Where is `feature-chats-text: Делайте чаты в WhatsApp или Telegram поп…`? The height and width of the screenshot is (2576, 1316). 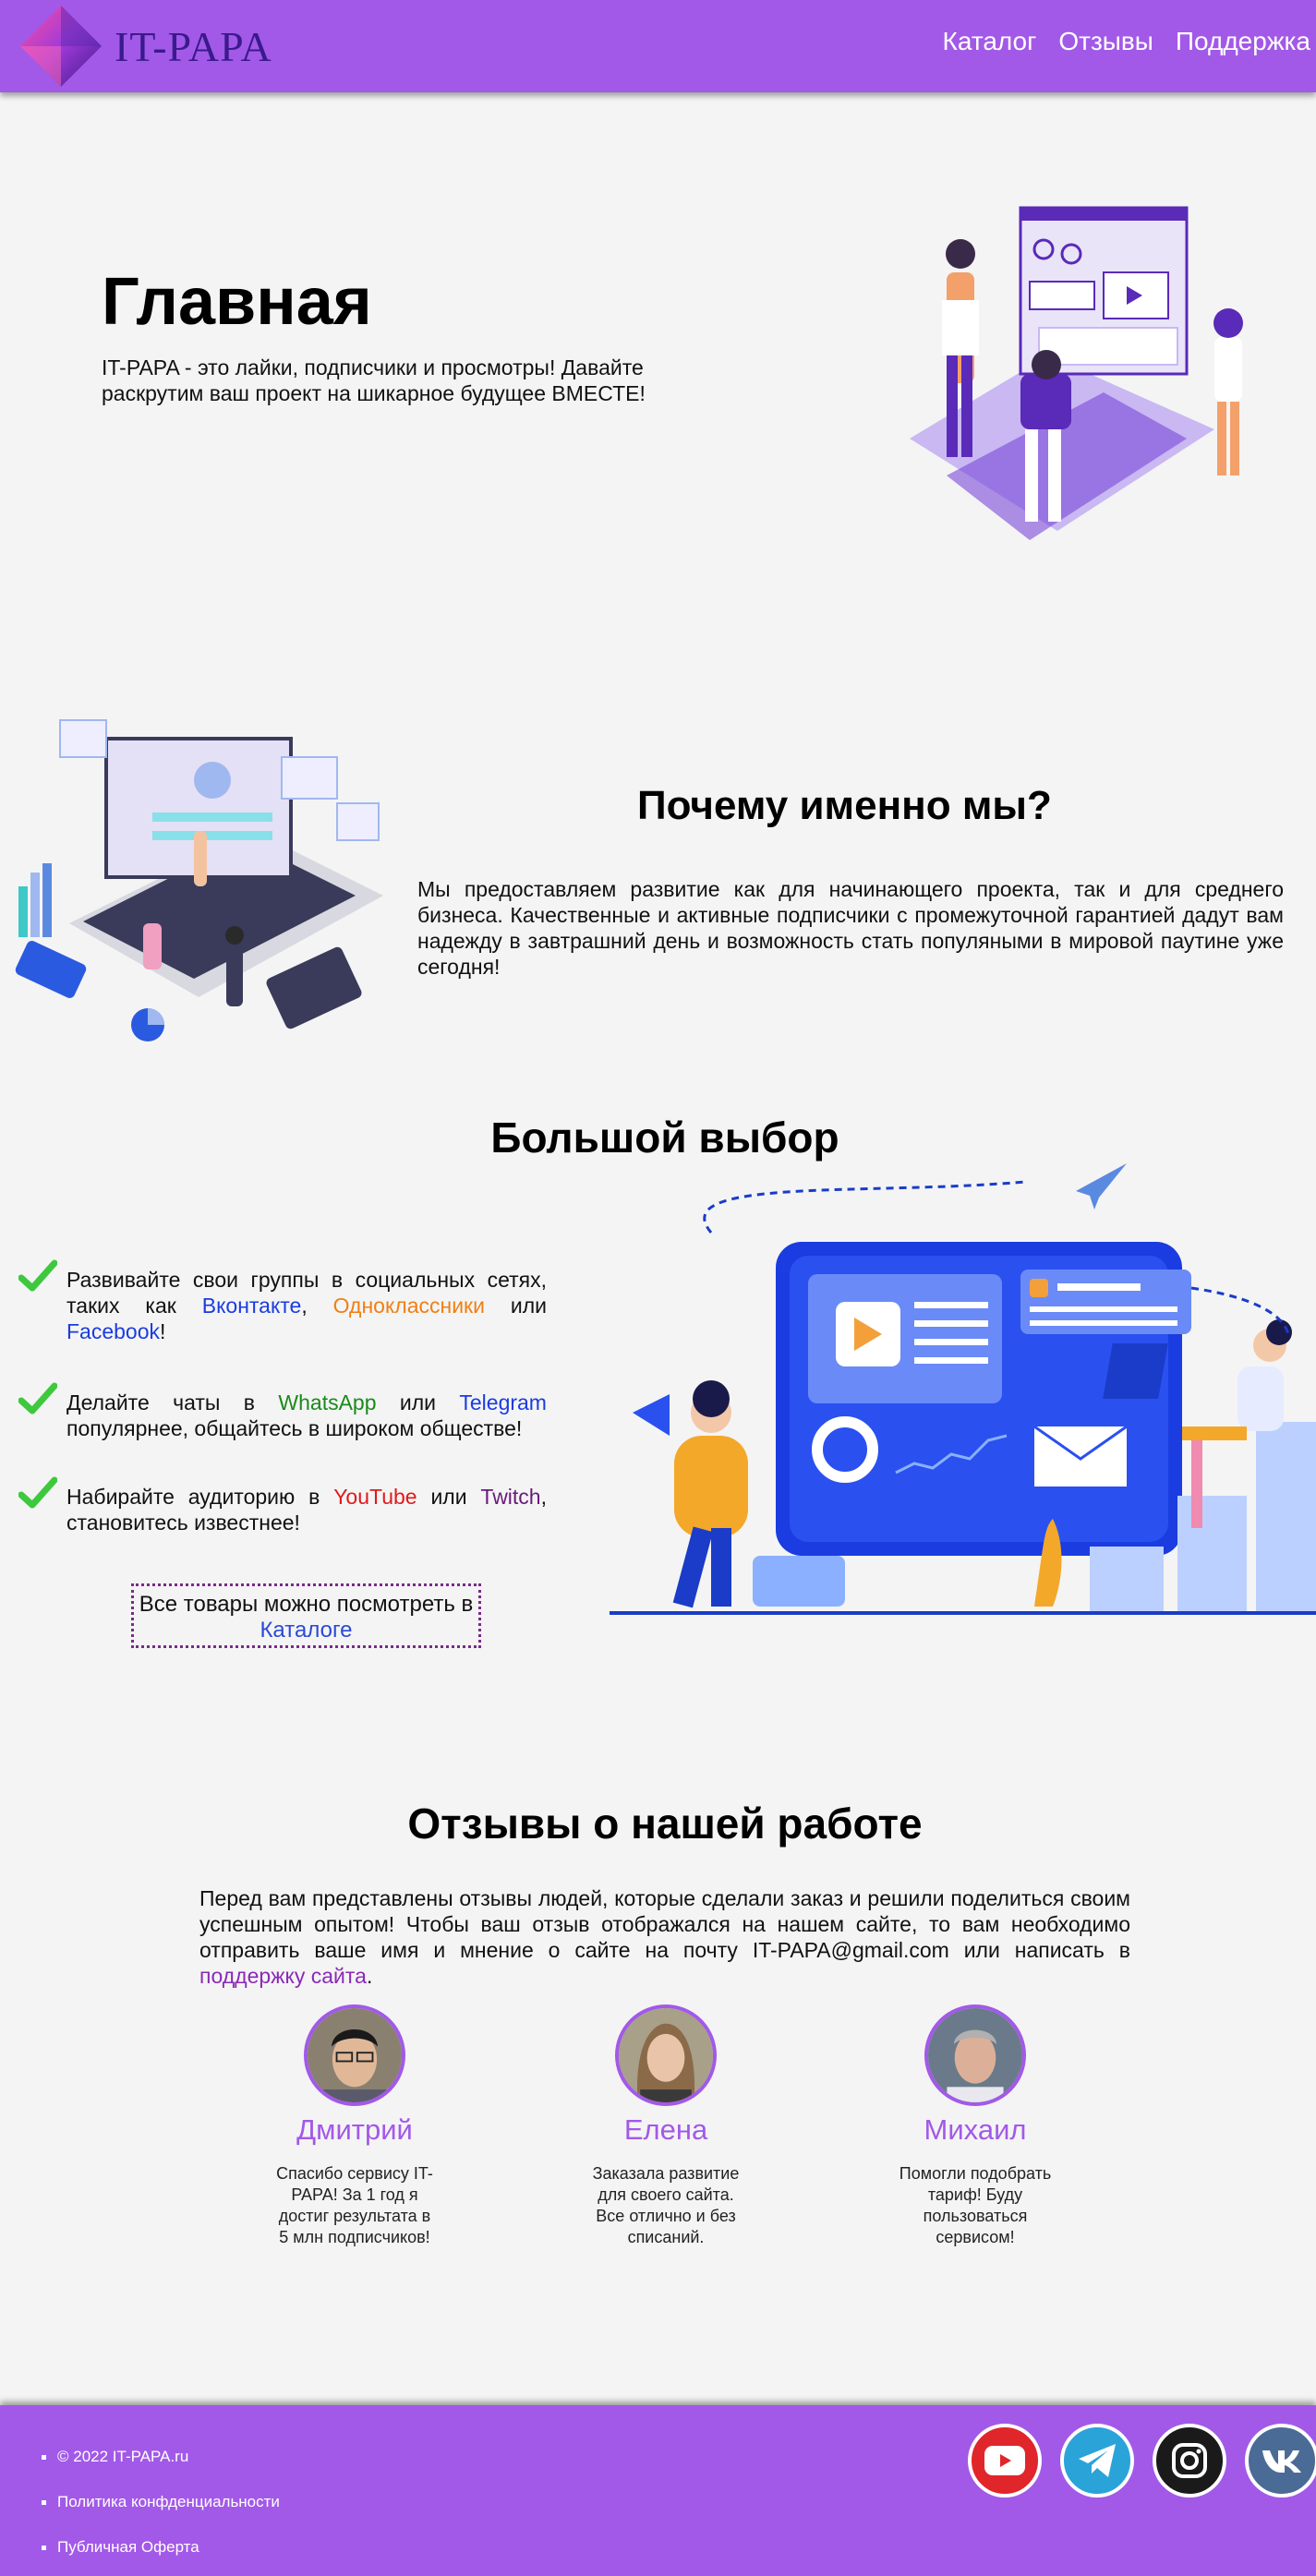
feature-chats-text: Делайте чаты в WhatsApp или Telegram поп… is located at coordinates (307, 1415).